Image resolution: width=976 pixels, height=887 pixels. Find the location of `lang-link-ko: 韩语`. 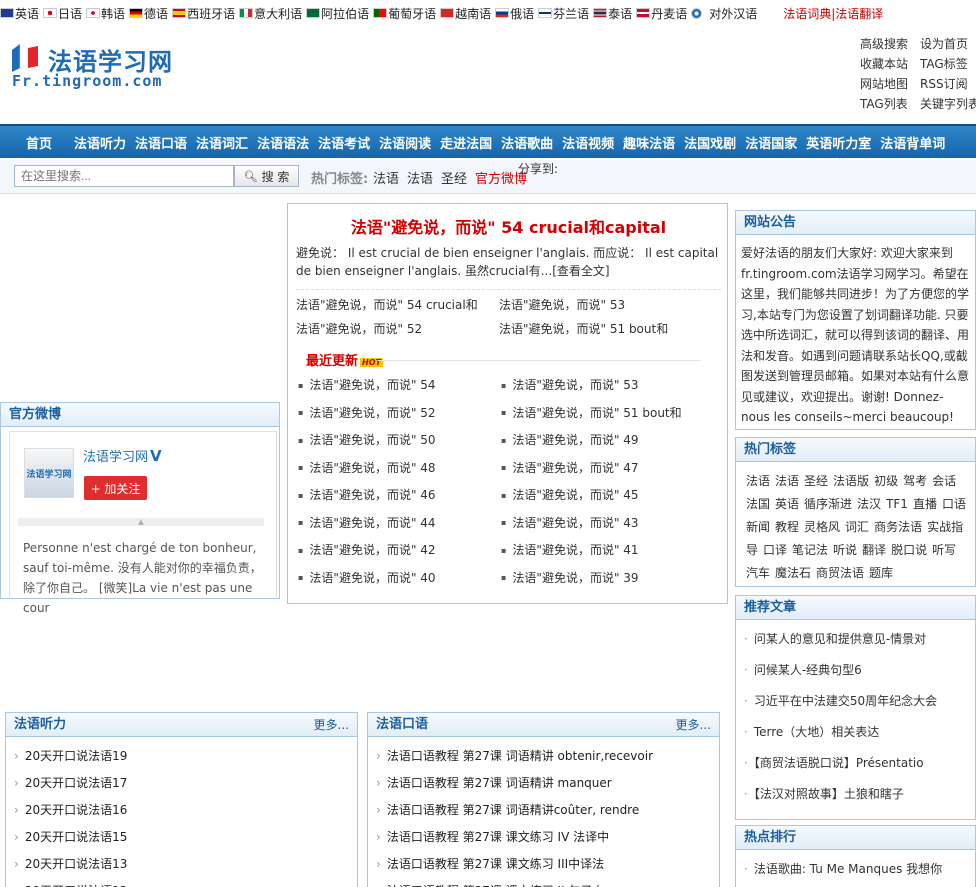

lang-link-ko: 韩语 is located at coordinates (105, 13).